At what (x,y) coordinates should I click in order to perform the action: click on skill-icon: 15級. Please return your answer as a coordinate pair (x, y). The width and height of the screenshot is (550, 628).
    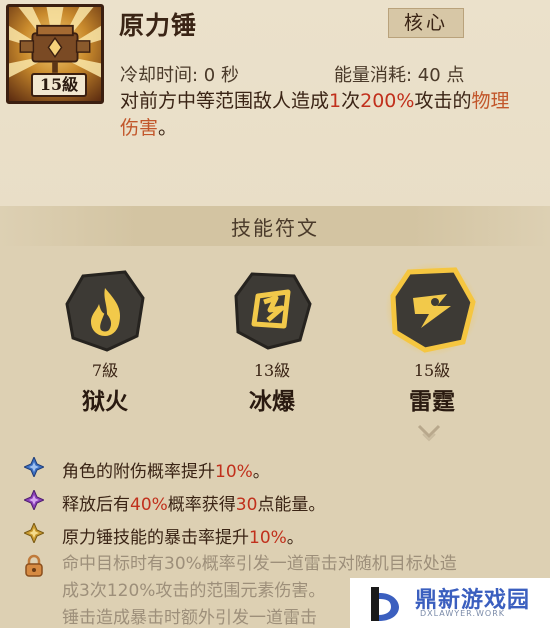
    Looking at the image, I should click on (55, 54).